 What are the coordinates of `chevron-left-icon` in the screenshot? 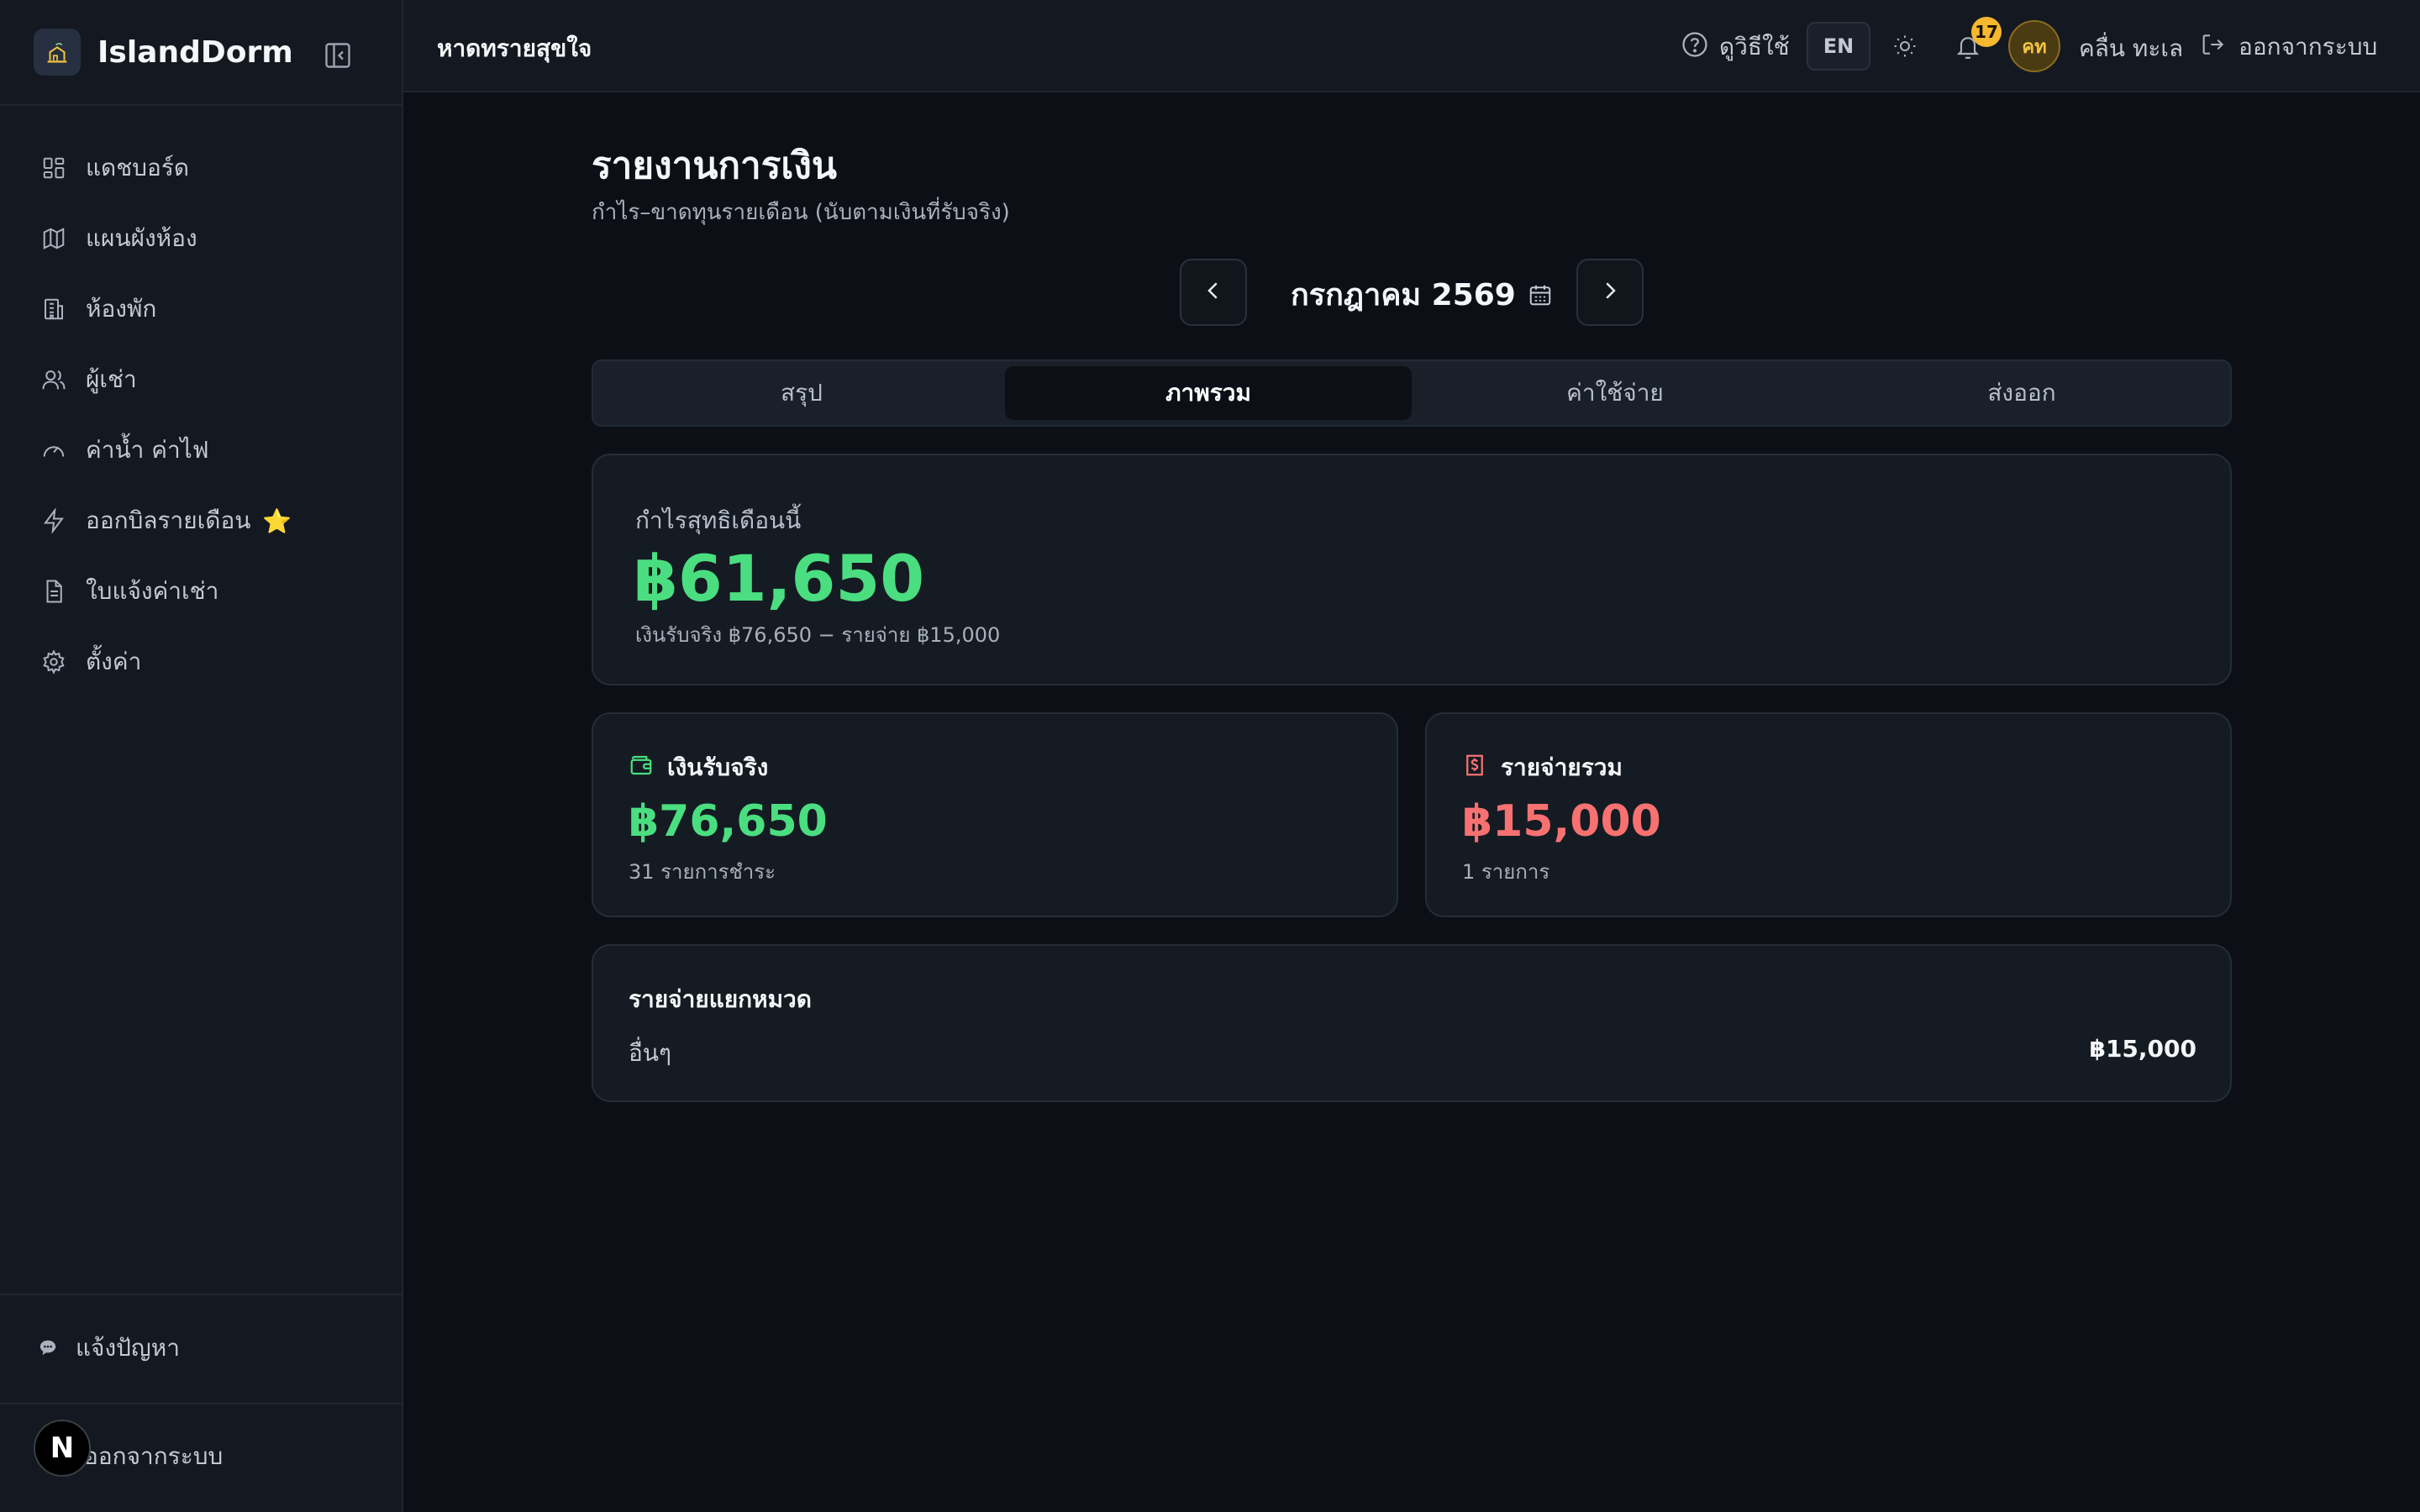 It's located at (1213, 292).